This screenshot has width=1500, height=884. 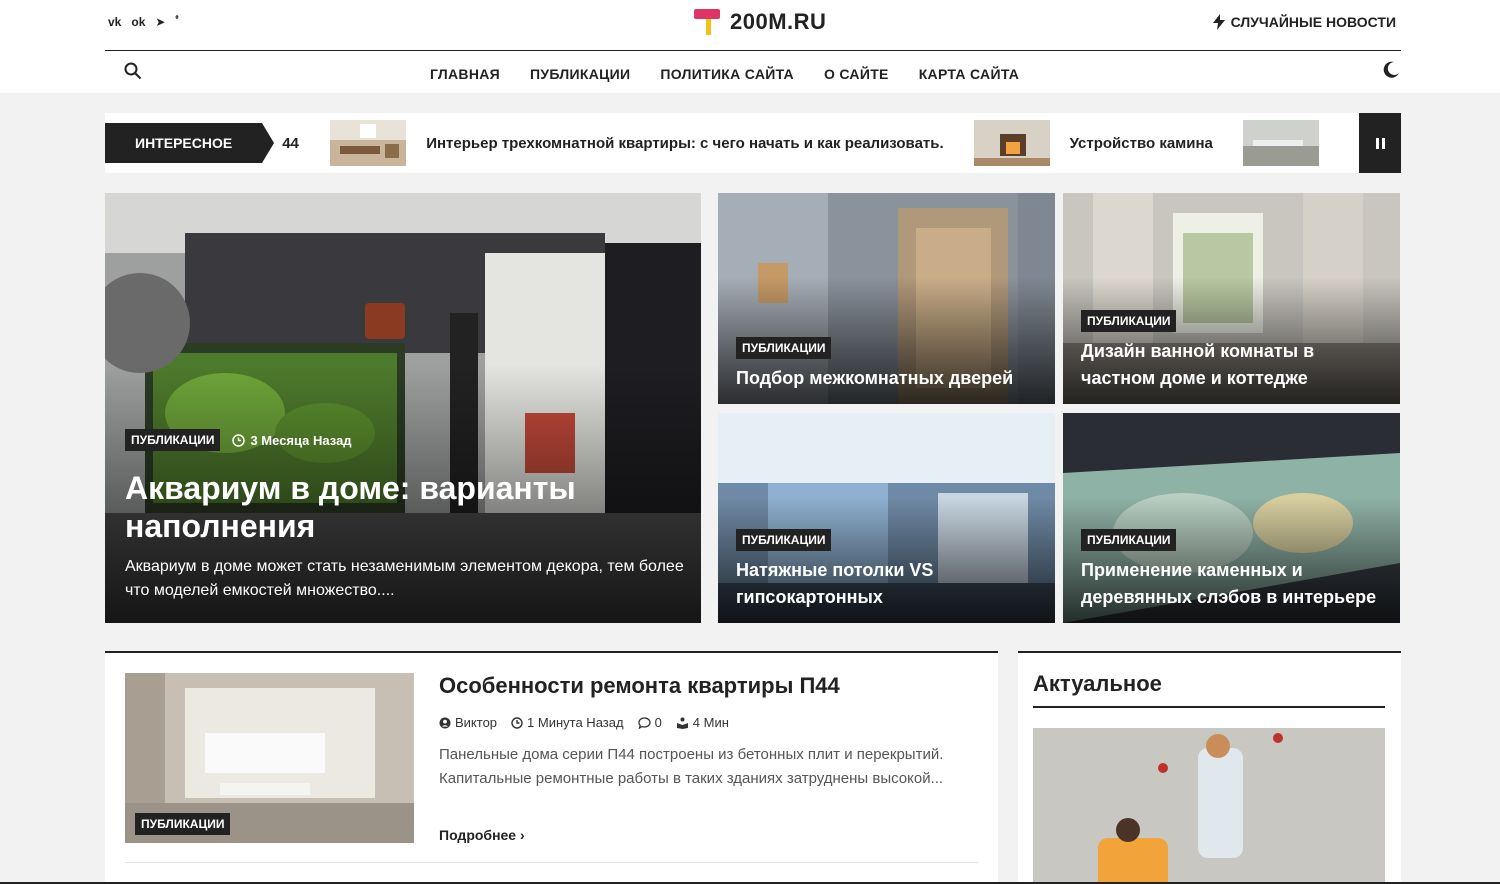 I want to click on search-icon, so click(x=133, y=71).